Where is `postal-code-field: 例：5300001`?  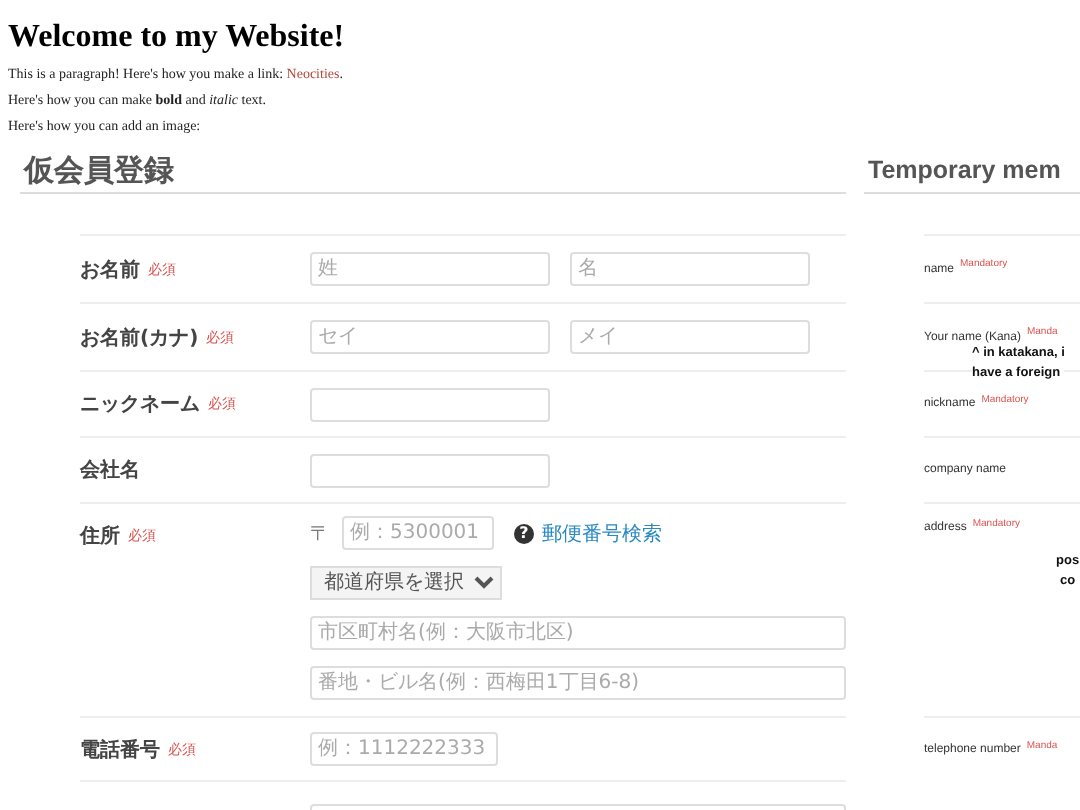 postal-code-field: 例：5300001 is located at coordinates (418, 533).